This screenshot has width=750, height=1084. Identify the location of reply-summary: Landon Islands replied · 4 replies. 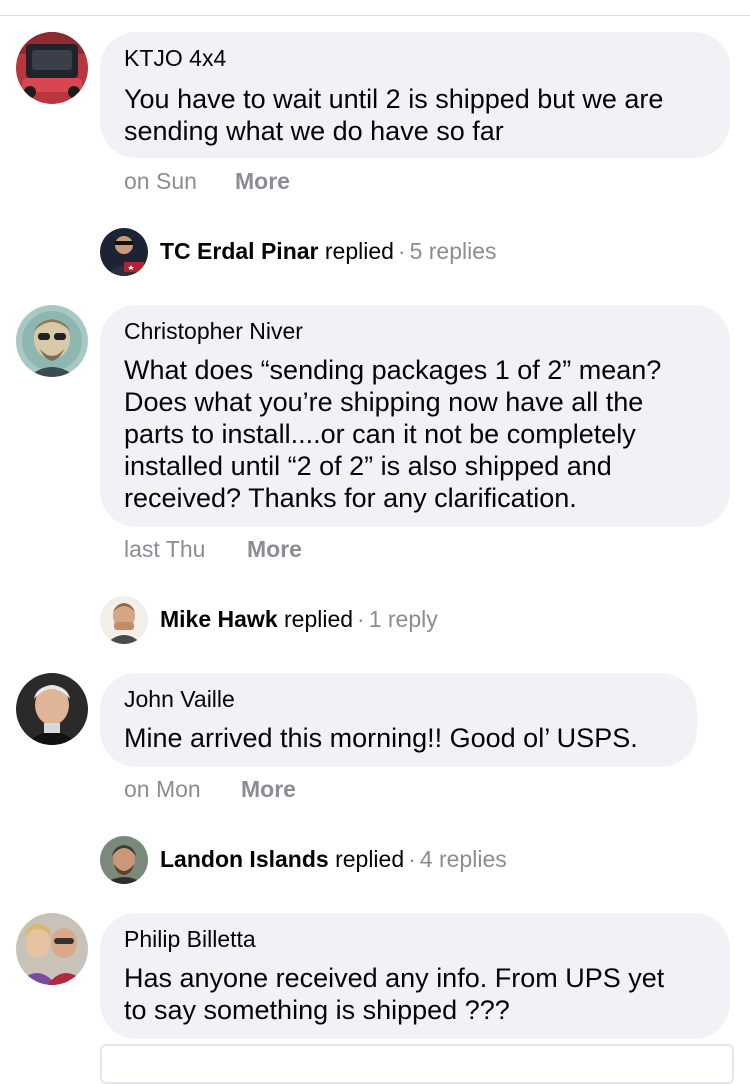
(333, 859).